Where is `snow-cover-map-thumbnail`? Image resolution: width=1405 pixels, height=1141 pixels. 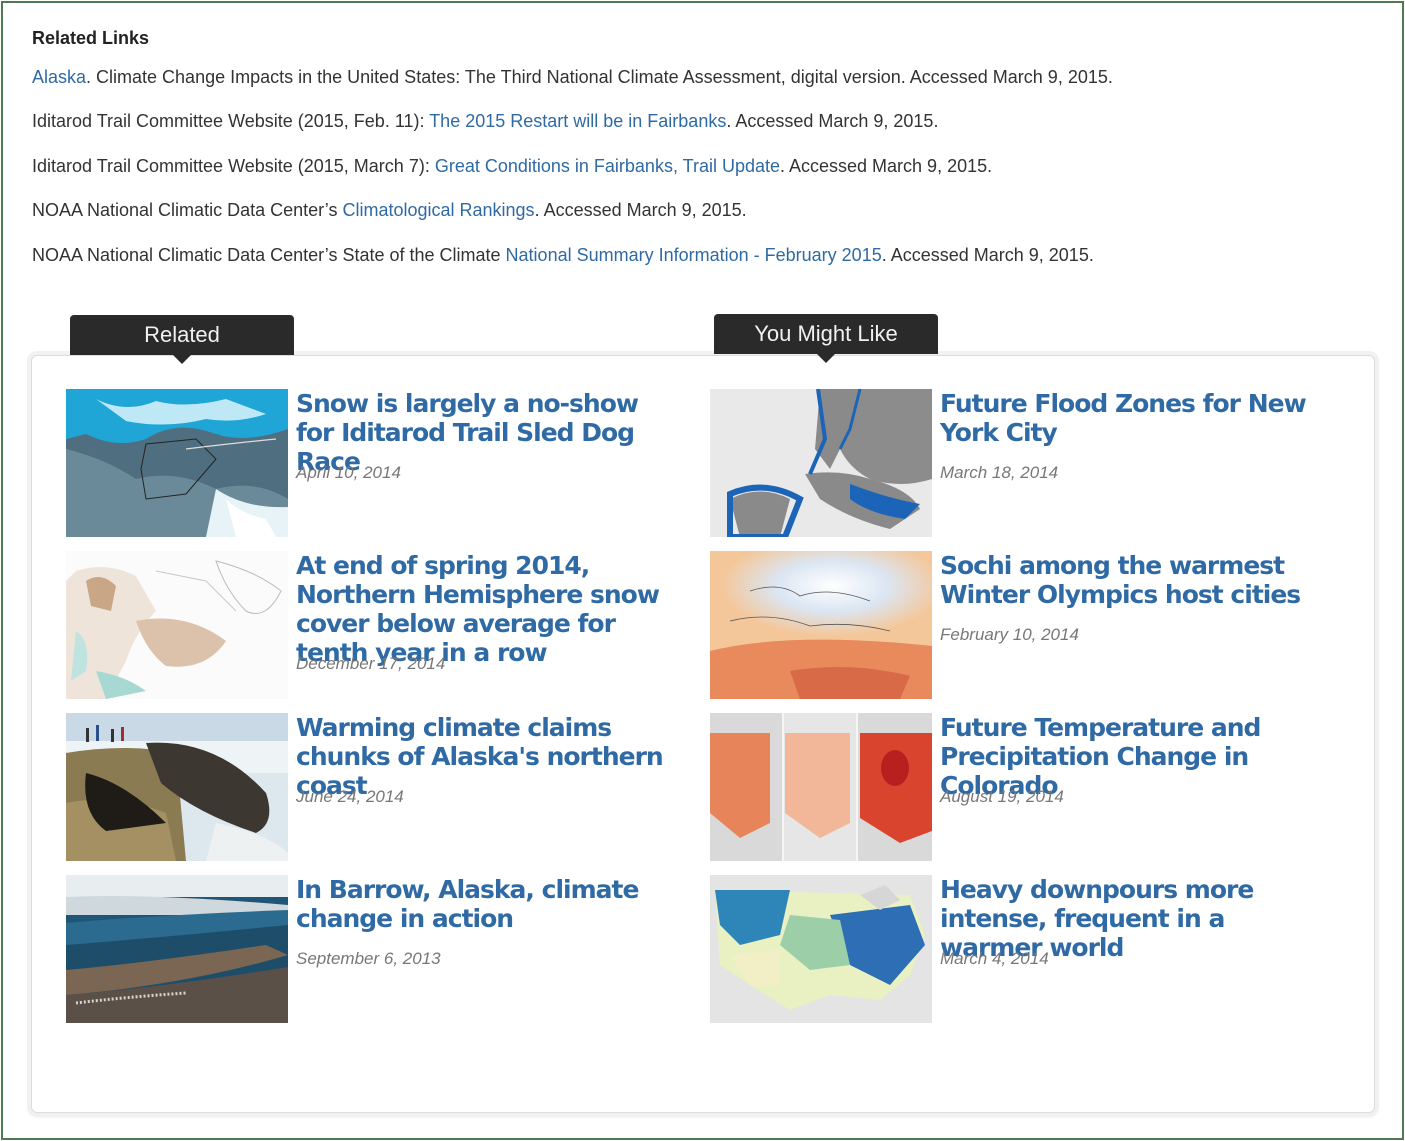
snow-cover-map-thumbnail is located at coordinates (177, 625).